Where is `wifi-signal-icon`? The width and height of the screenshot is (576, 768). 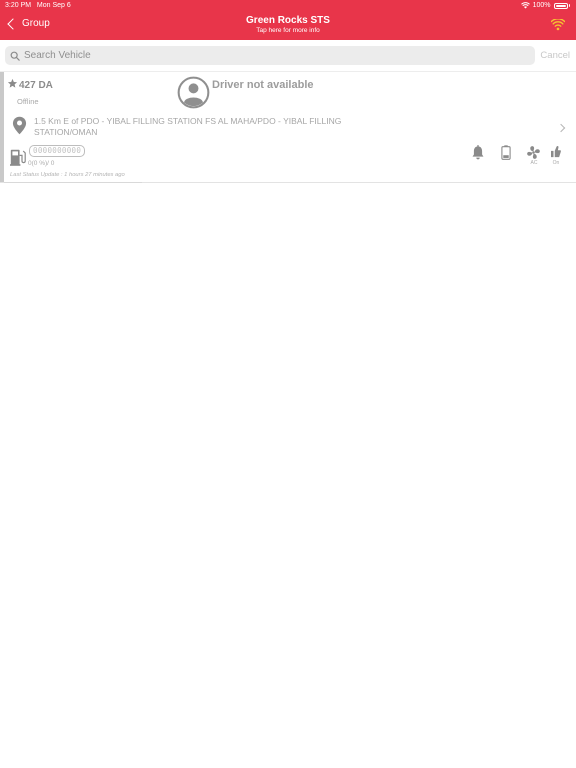 wifi-signal-icon is located at coordinates (558, 24).